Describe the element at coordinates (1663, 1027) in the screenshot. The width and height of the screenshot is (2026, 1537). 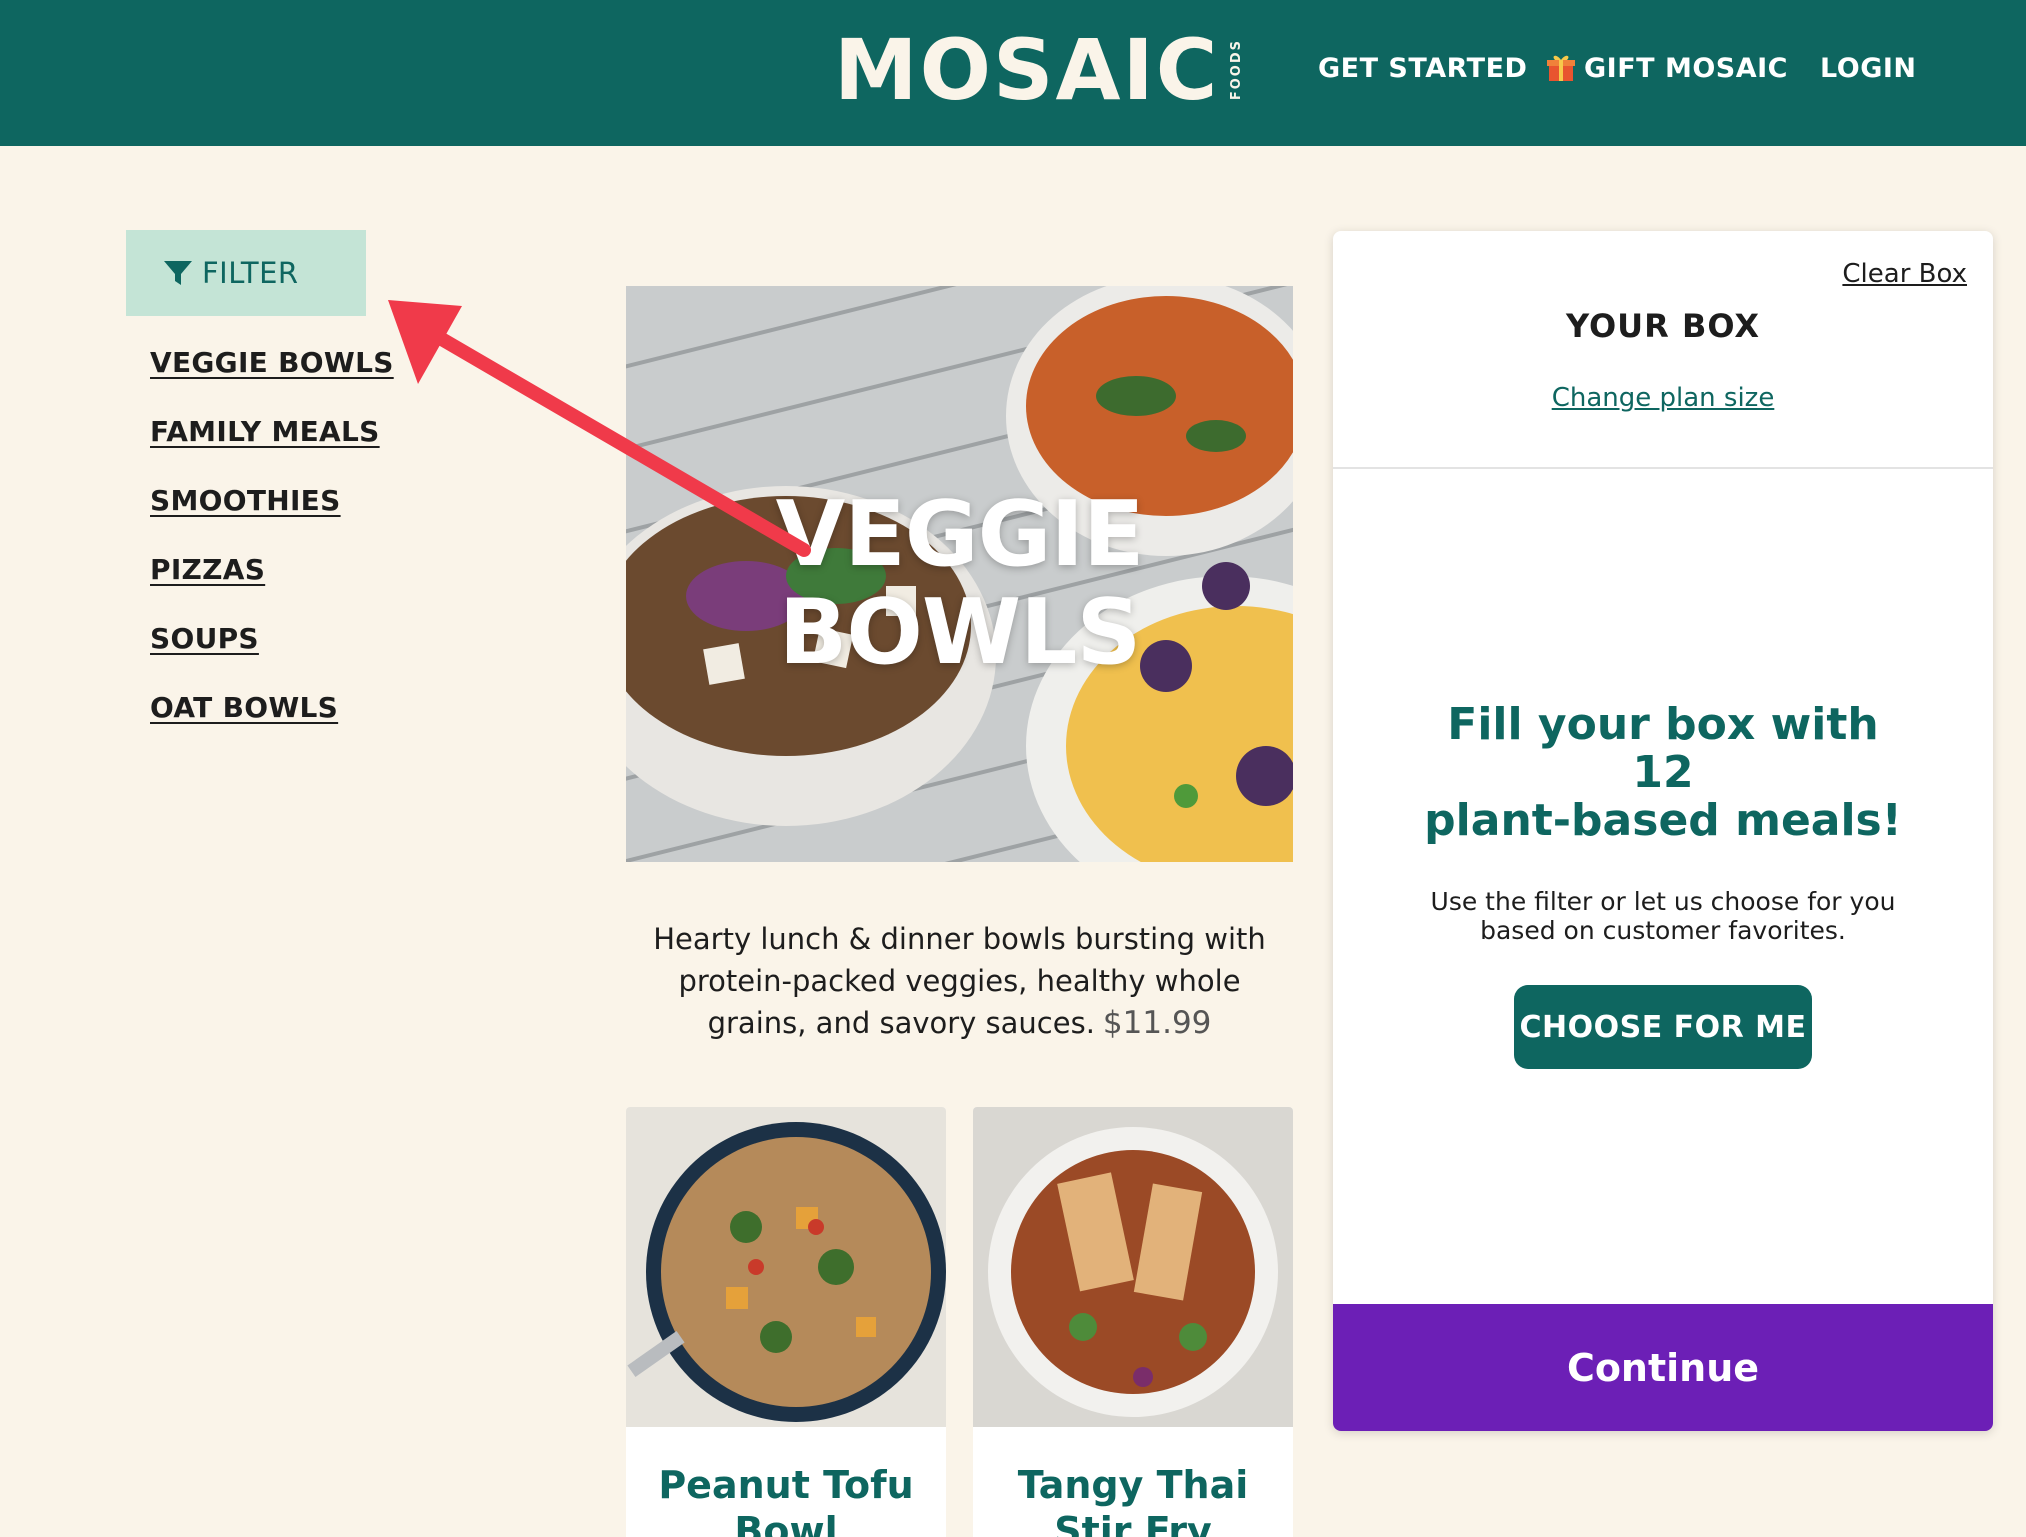
I see `choose-for-me-button: CHOOSE FOR ME` at that location.